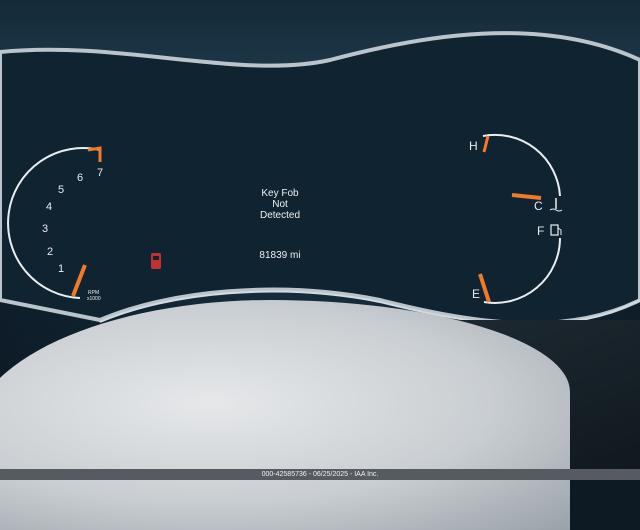  Describe the element at coordinates (473, 146) in the screenshot. I see `temp-hot-label: H` at that location.